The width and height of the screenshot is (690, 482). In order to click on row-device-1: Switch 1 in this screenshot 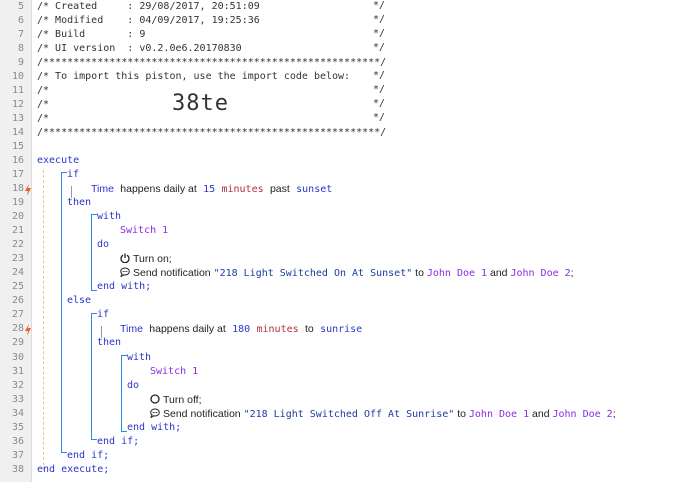, I will do `click(345, 231)`.